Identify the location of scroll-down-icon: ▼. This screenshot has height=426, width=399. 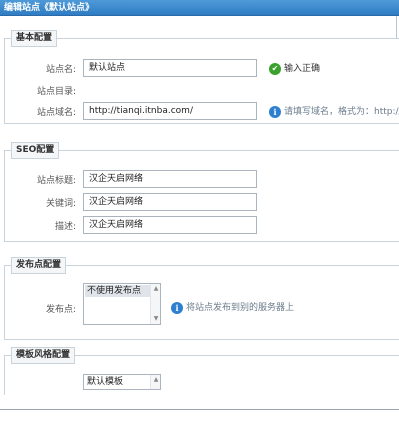
(156, 319).